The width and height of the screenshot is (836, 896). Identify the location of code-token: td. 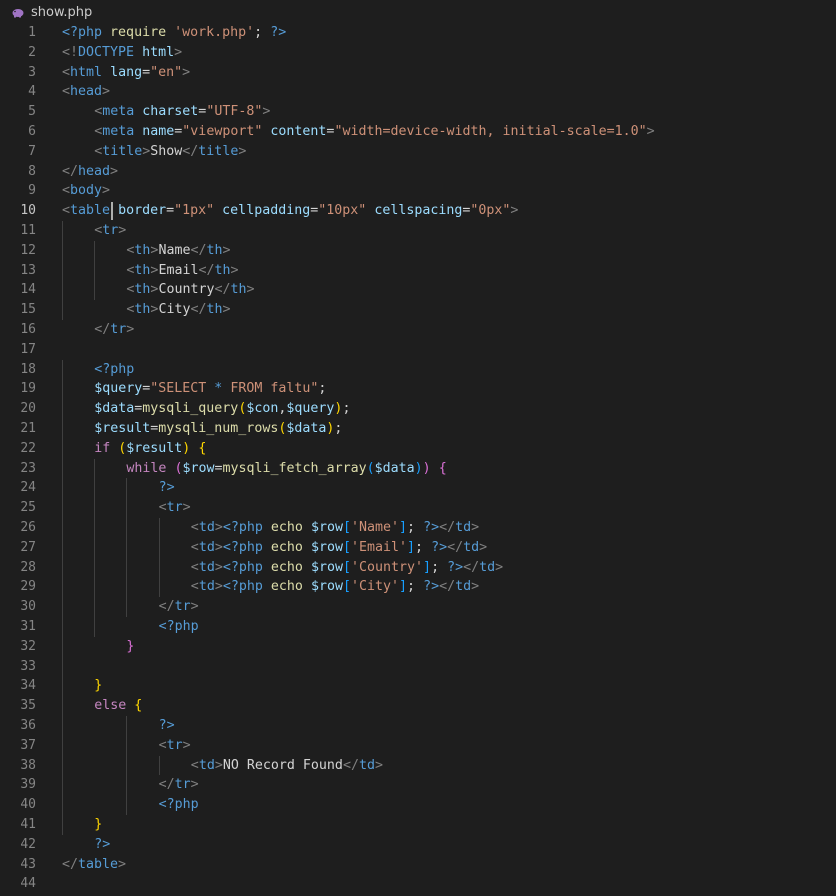
(463, 527).